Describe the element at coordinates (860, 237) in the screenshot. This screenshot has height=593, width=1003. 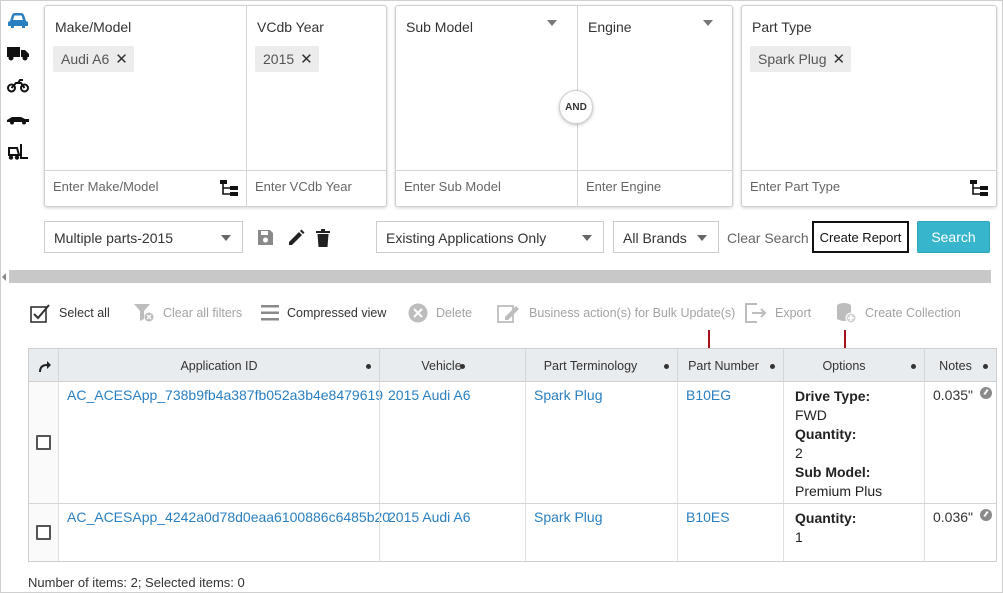
I see `create-report-button: Create Report` at that location.